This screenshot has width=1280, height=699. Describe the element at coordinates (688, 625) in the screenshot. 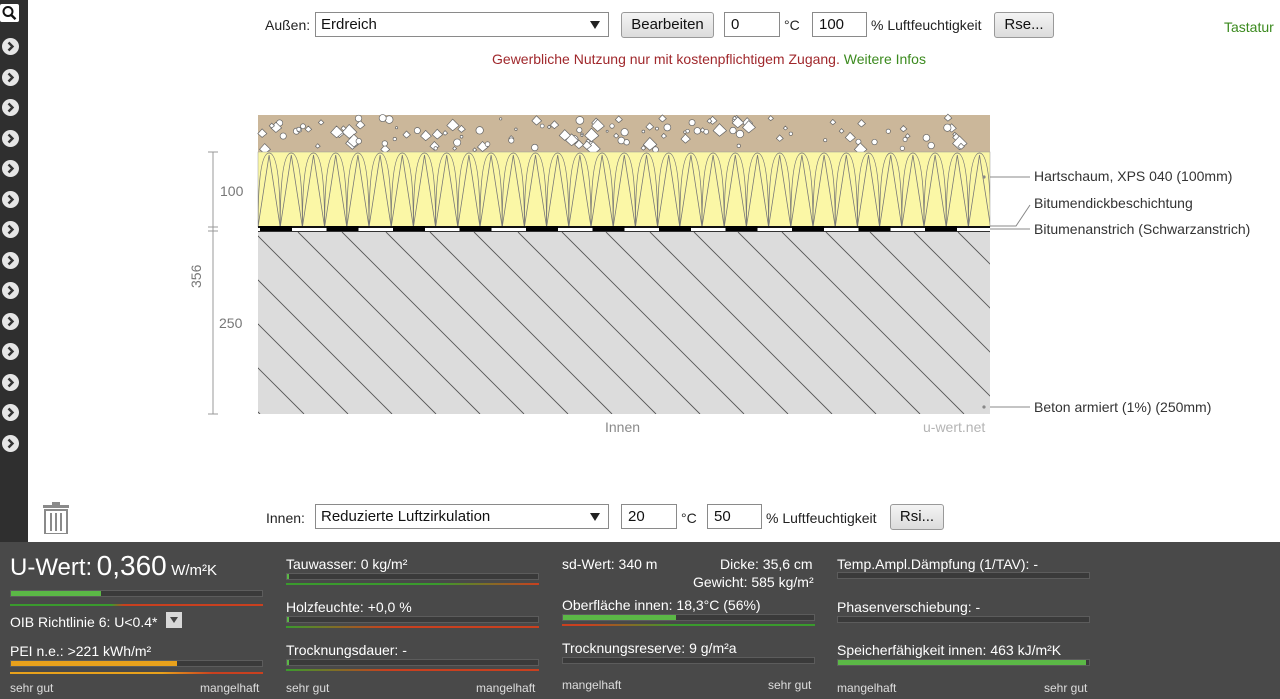

I see `surface-inside-scale-line` at that location.